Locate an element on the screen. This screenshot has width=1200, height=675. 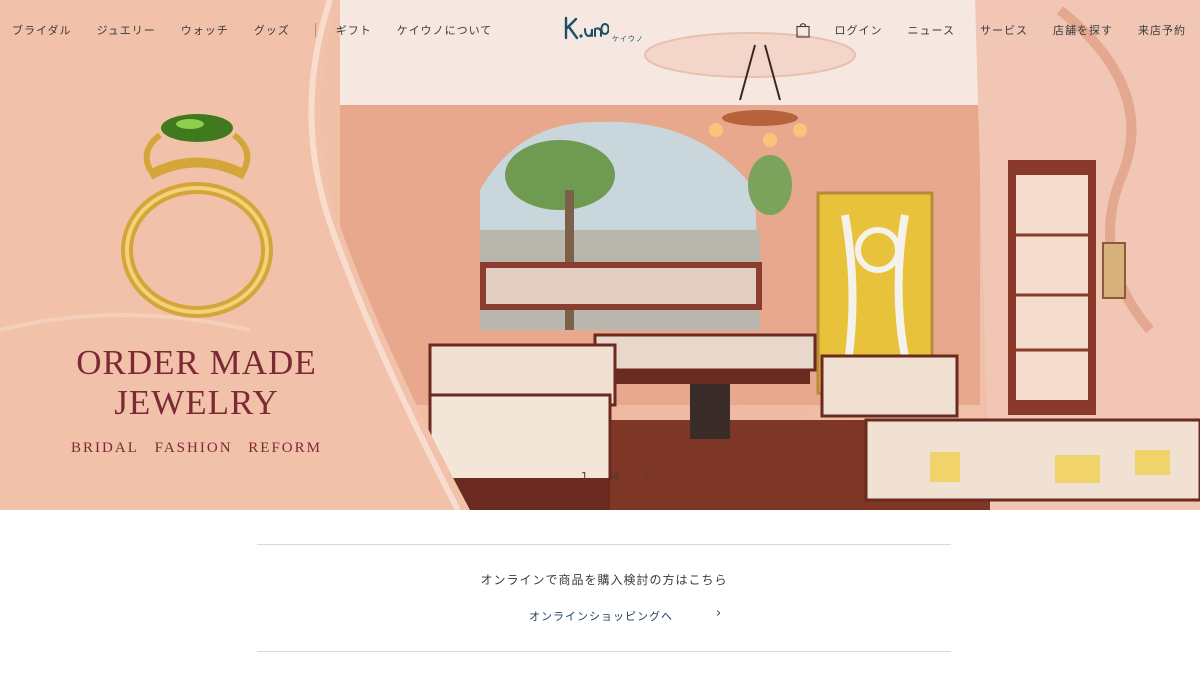
nav-goods: グッズ is located at coordinates (272, 30).